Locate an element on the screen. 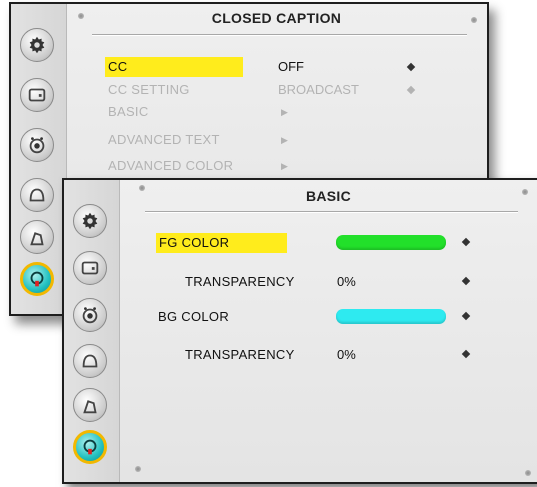  bg-color-label: BG COLOR is located at coordinates (193, 316).